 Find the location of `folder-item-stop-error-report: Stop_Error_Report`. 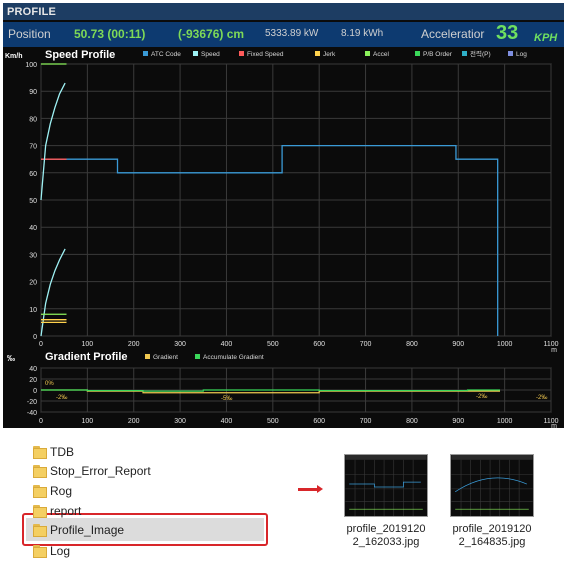

folder-item-stop-error-report: Stop_Error_Report is located at coordinates (100, 471).